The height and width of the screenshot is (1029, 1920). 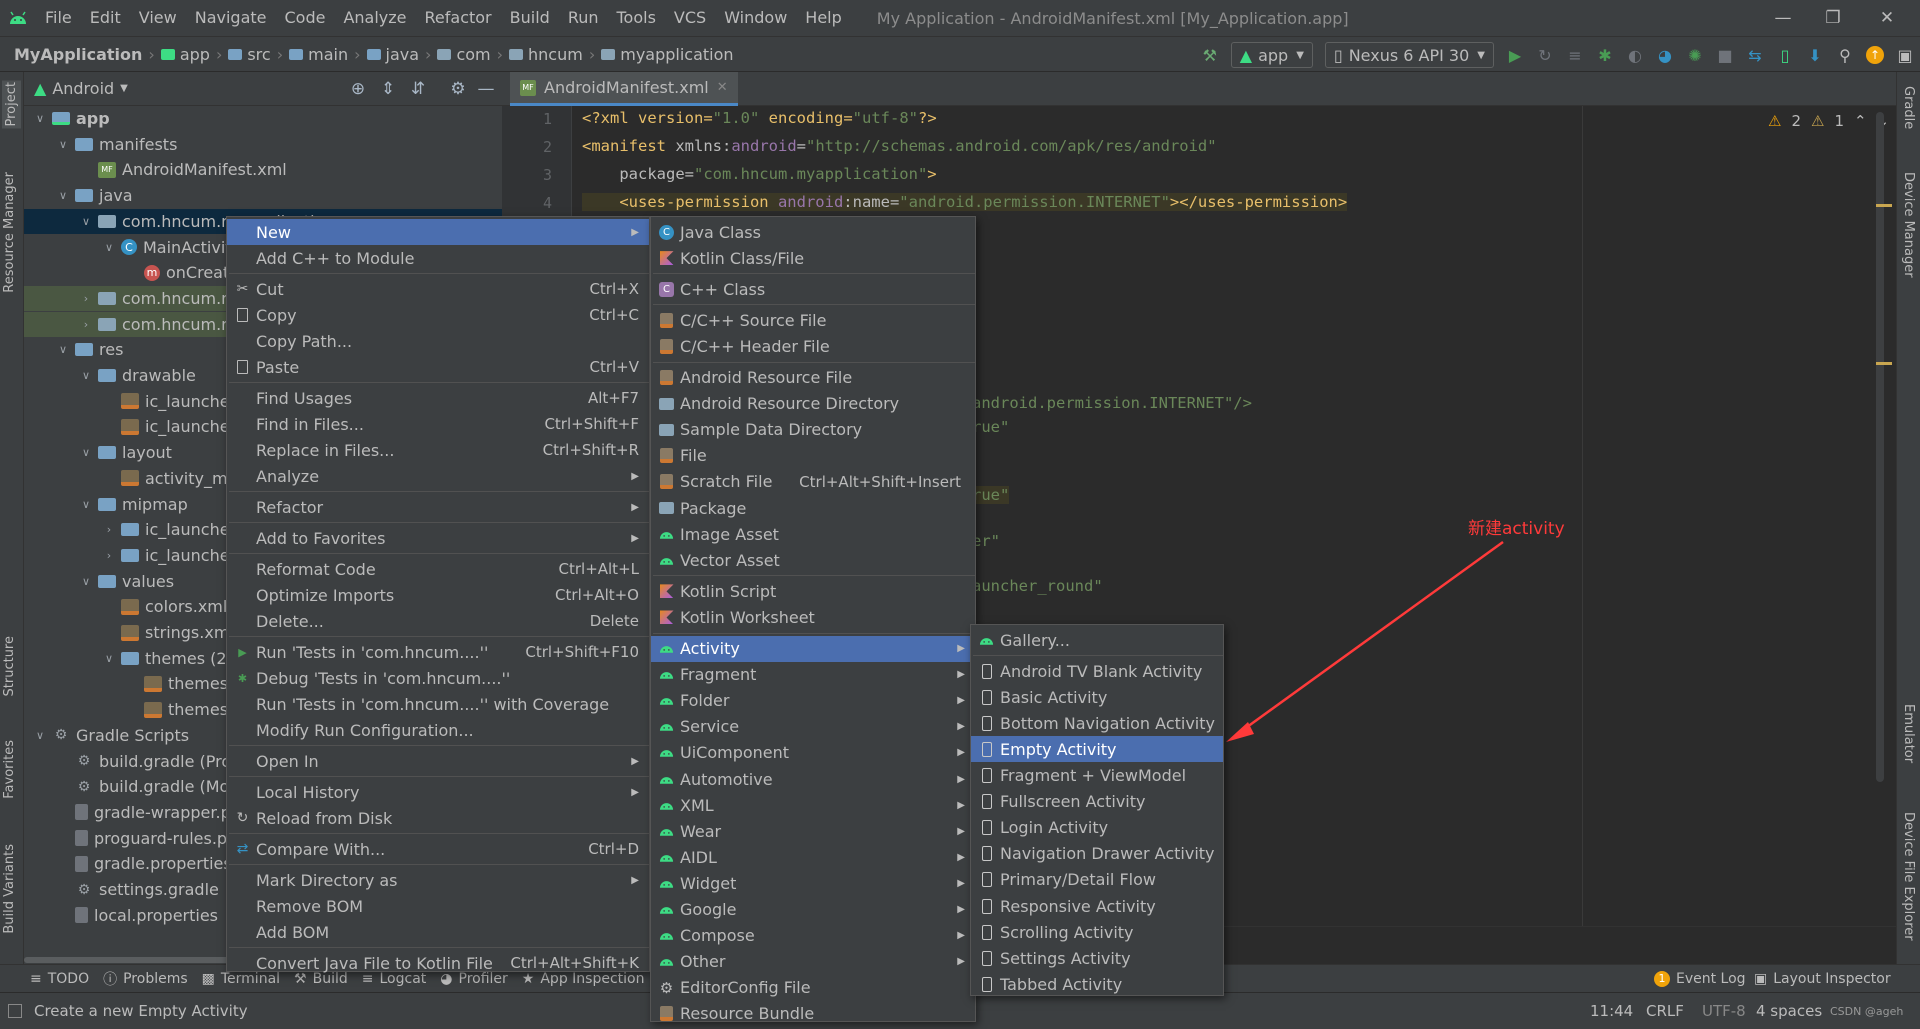 What do you see at coordinates (258, 54) in the screenshot?
I see `breadcrumb-item: src` at bounding box center [258, 54].